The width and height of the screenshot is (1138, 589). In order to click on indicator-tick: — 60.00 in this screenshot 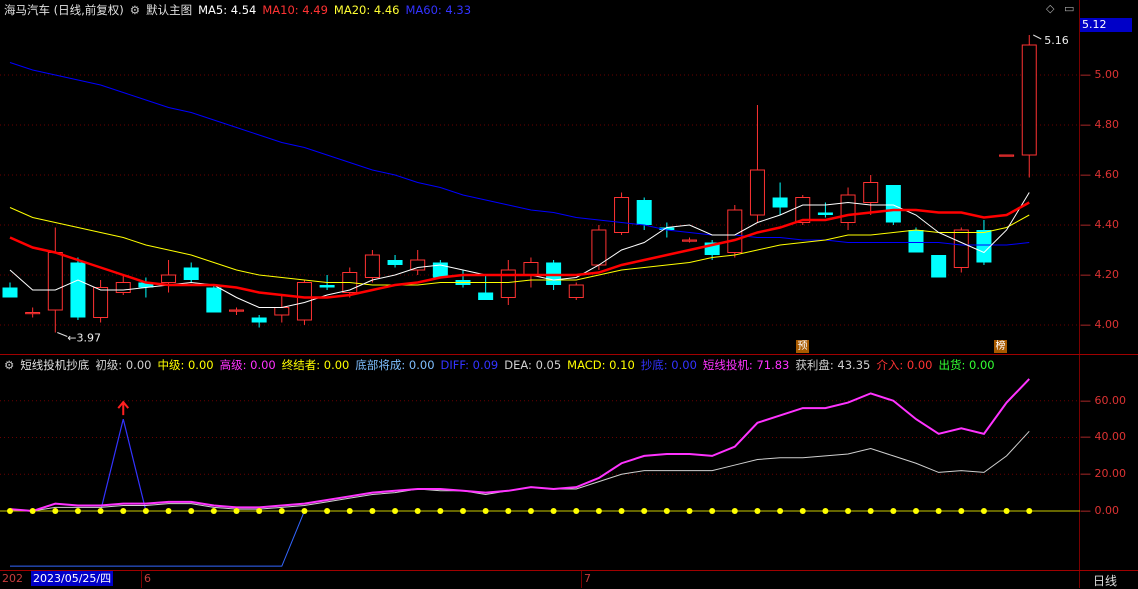, I will do `click(1103, 400)`.